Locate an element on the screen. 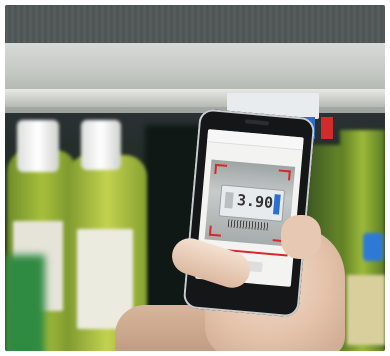 The image size is (390, 356). index-finger is located at coordinates (301, 237).